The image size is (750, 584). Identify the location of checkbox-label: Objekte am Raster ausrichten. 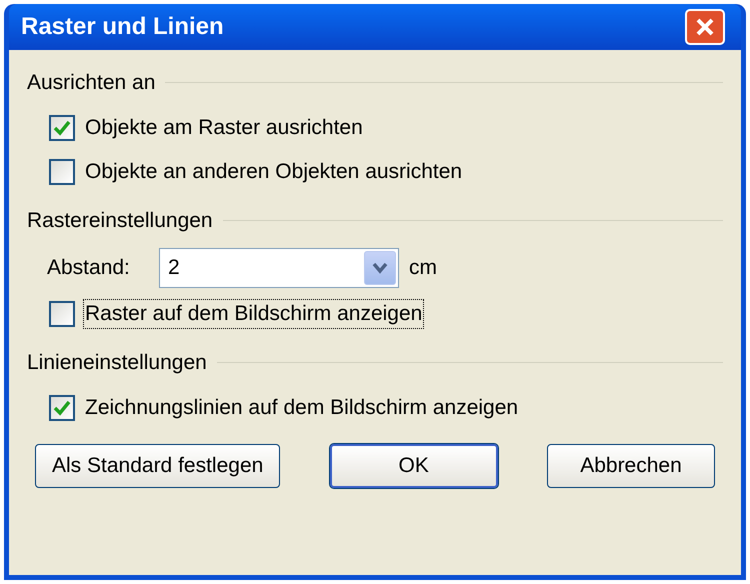
(224, 128).